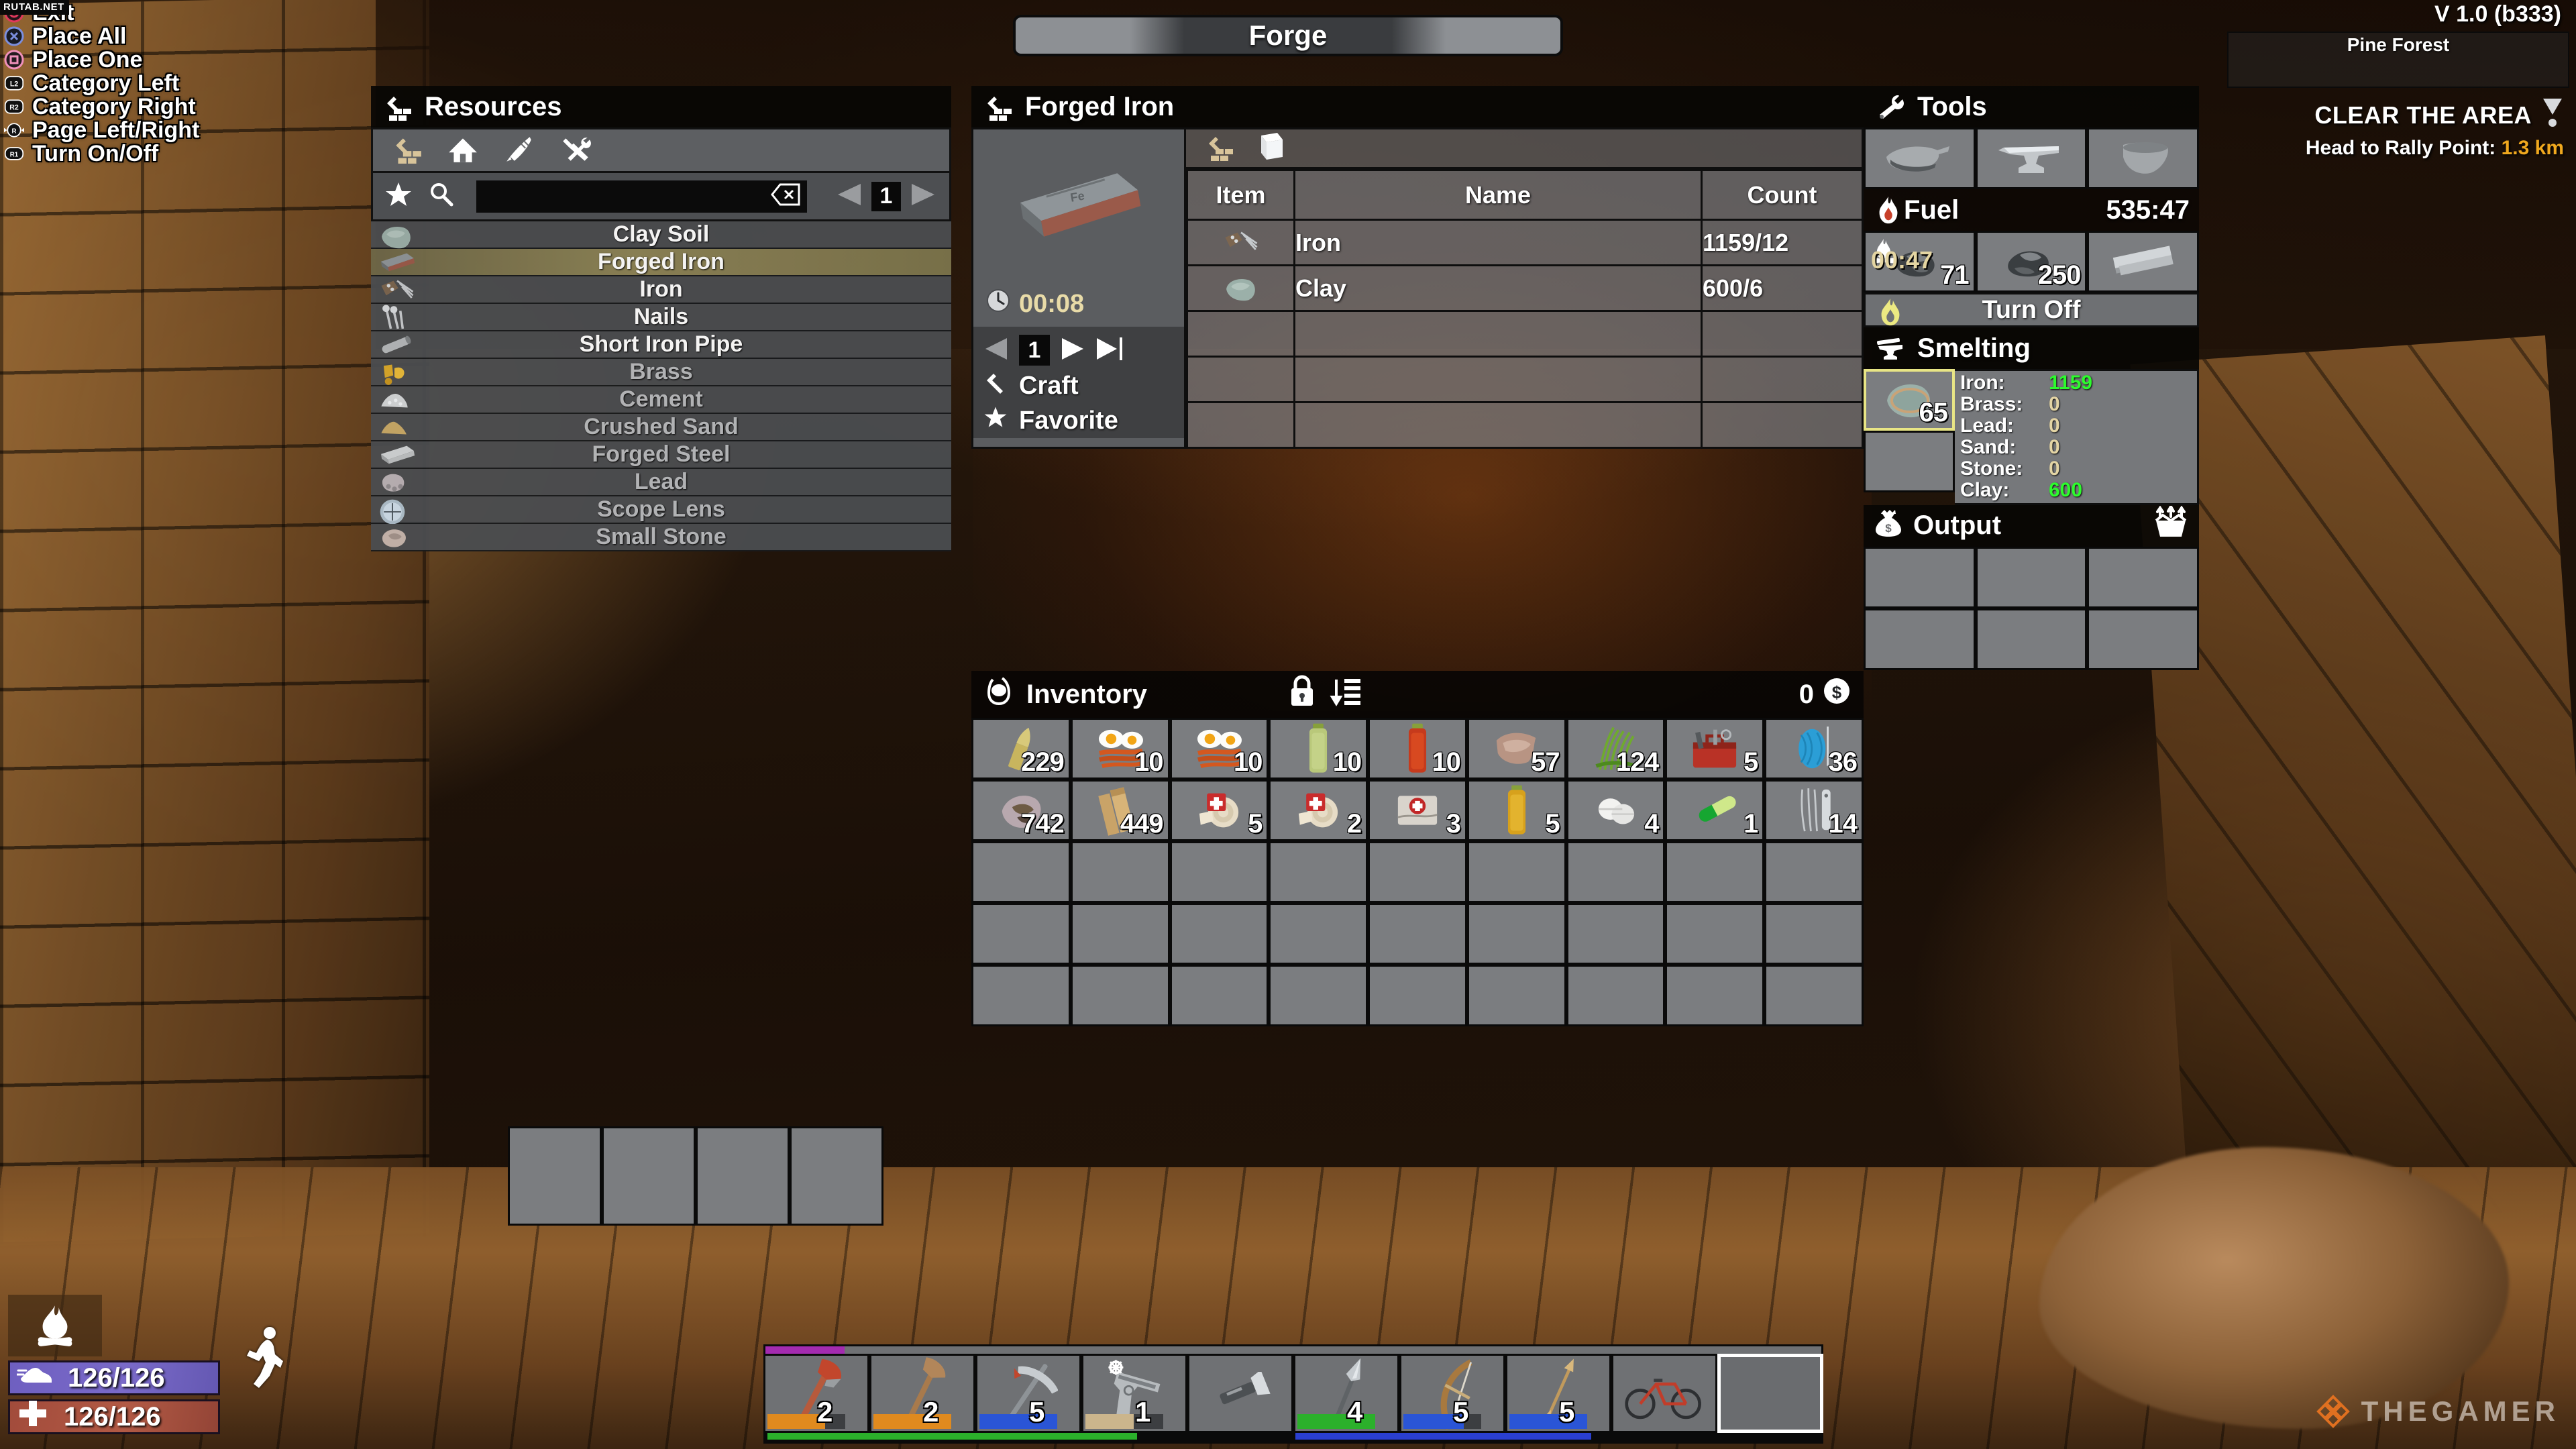  I want to click on resource-row: Scope Lens, so click(661, 510).